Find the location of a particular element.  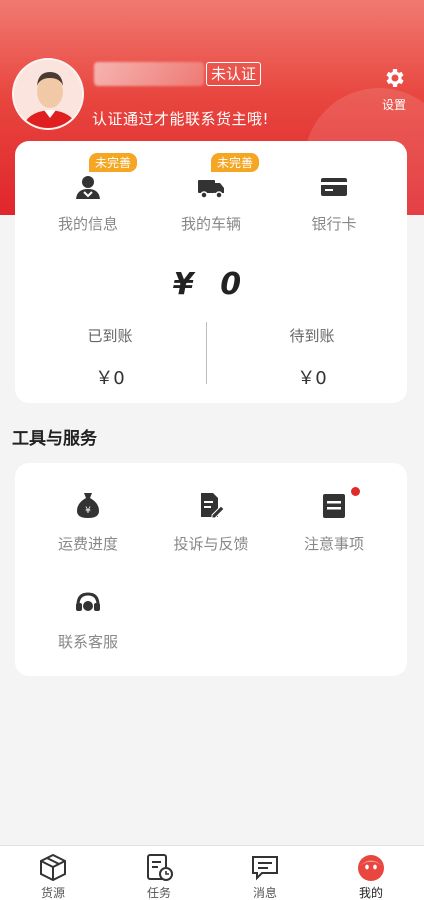

cert-tip-text: 认证通过才能联系货主哦! is located at coordinates (181, 119).